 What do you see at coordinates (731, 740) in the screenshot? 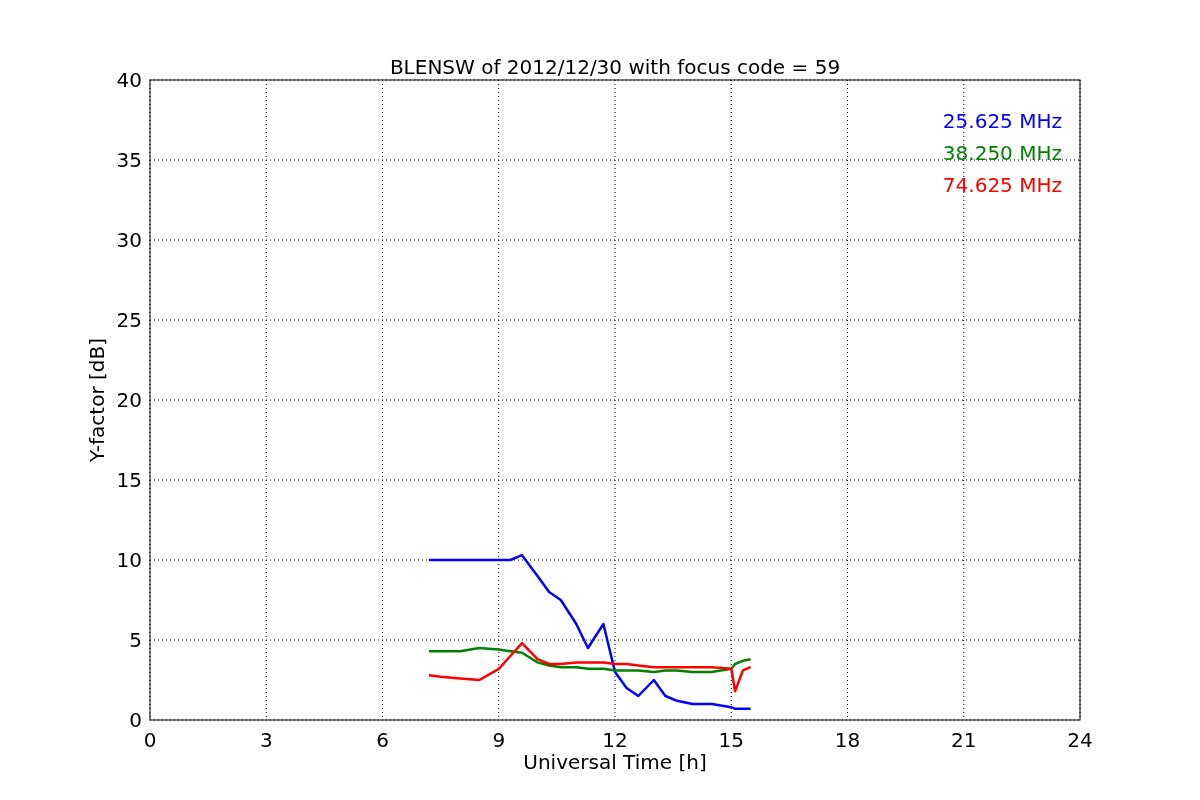
I see `x-tick-label: 15` at bounding box center [731, 740].